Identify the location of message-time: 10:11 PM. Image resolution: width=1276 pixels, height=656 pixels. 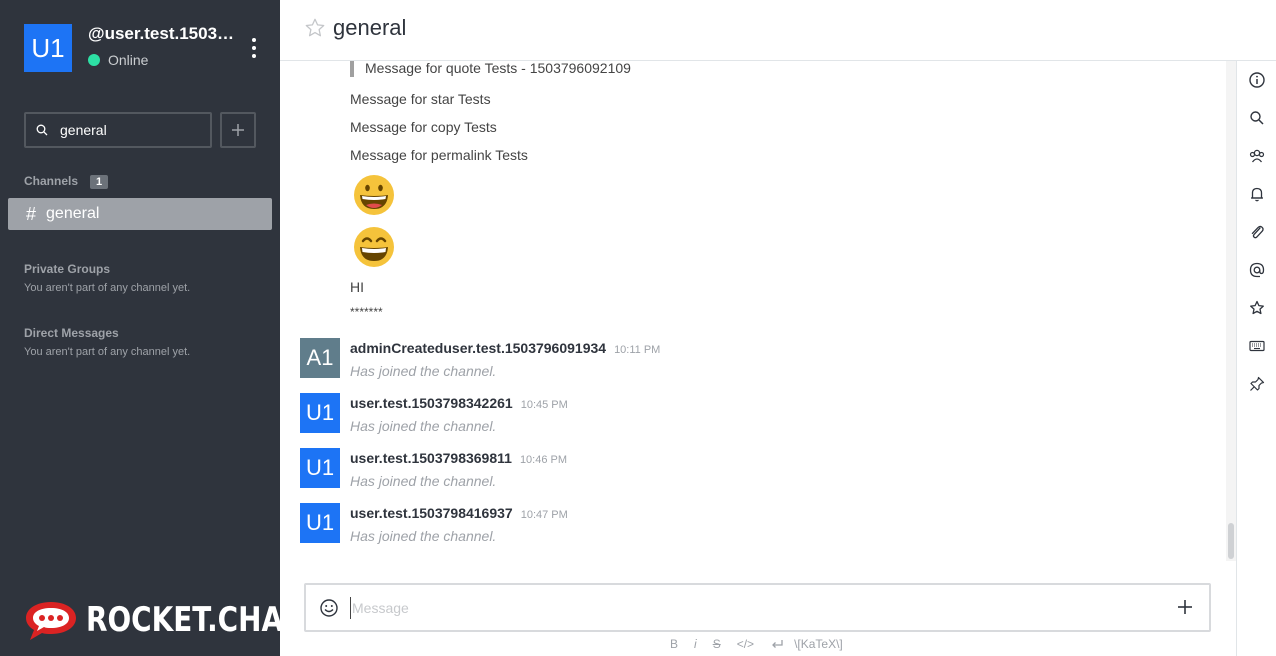
(637, 350).